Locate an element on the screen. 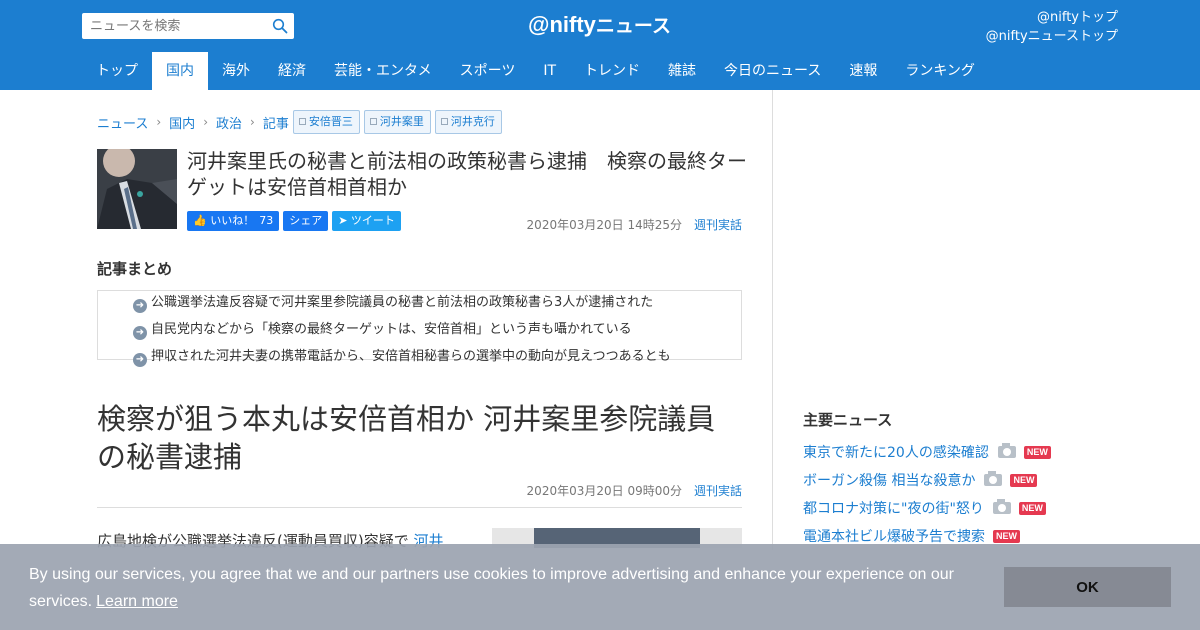 This screenshot has width=1200, height=630. nav-item-entertainment: 芸能・エンタメ is located at coordinates (383, 71).